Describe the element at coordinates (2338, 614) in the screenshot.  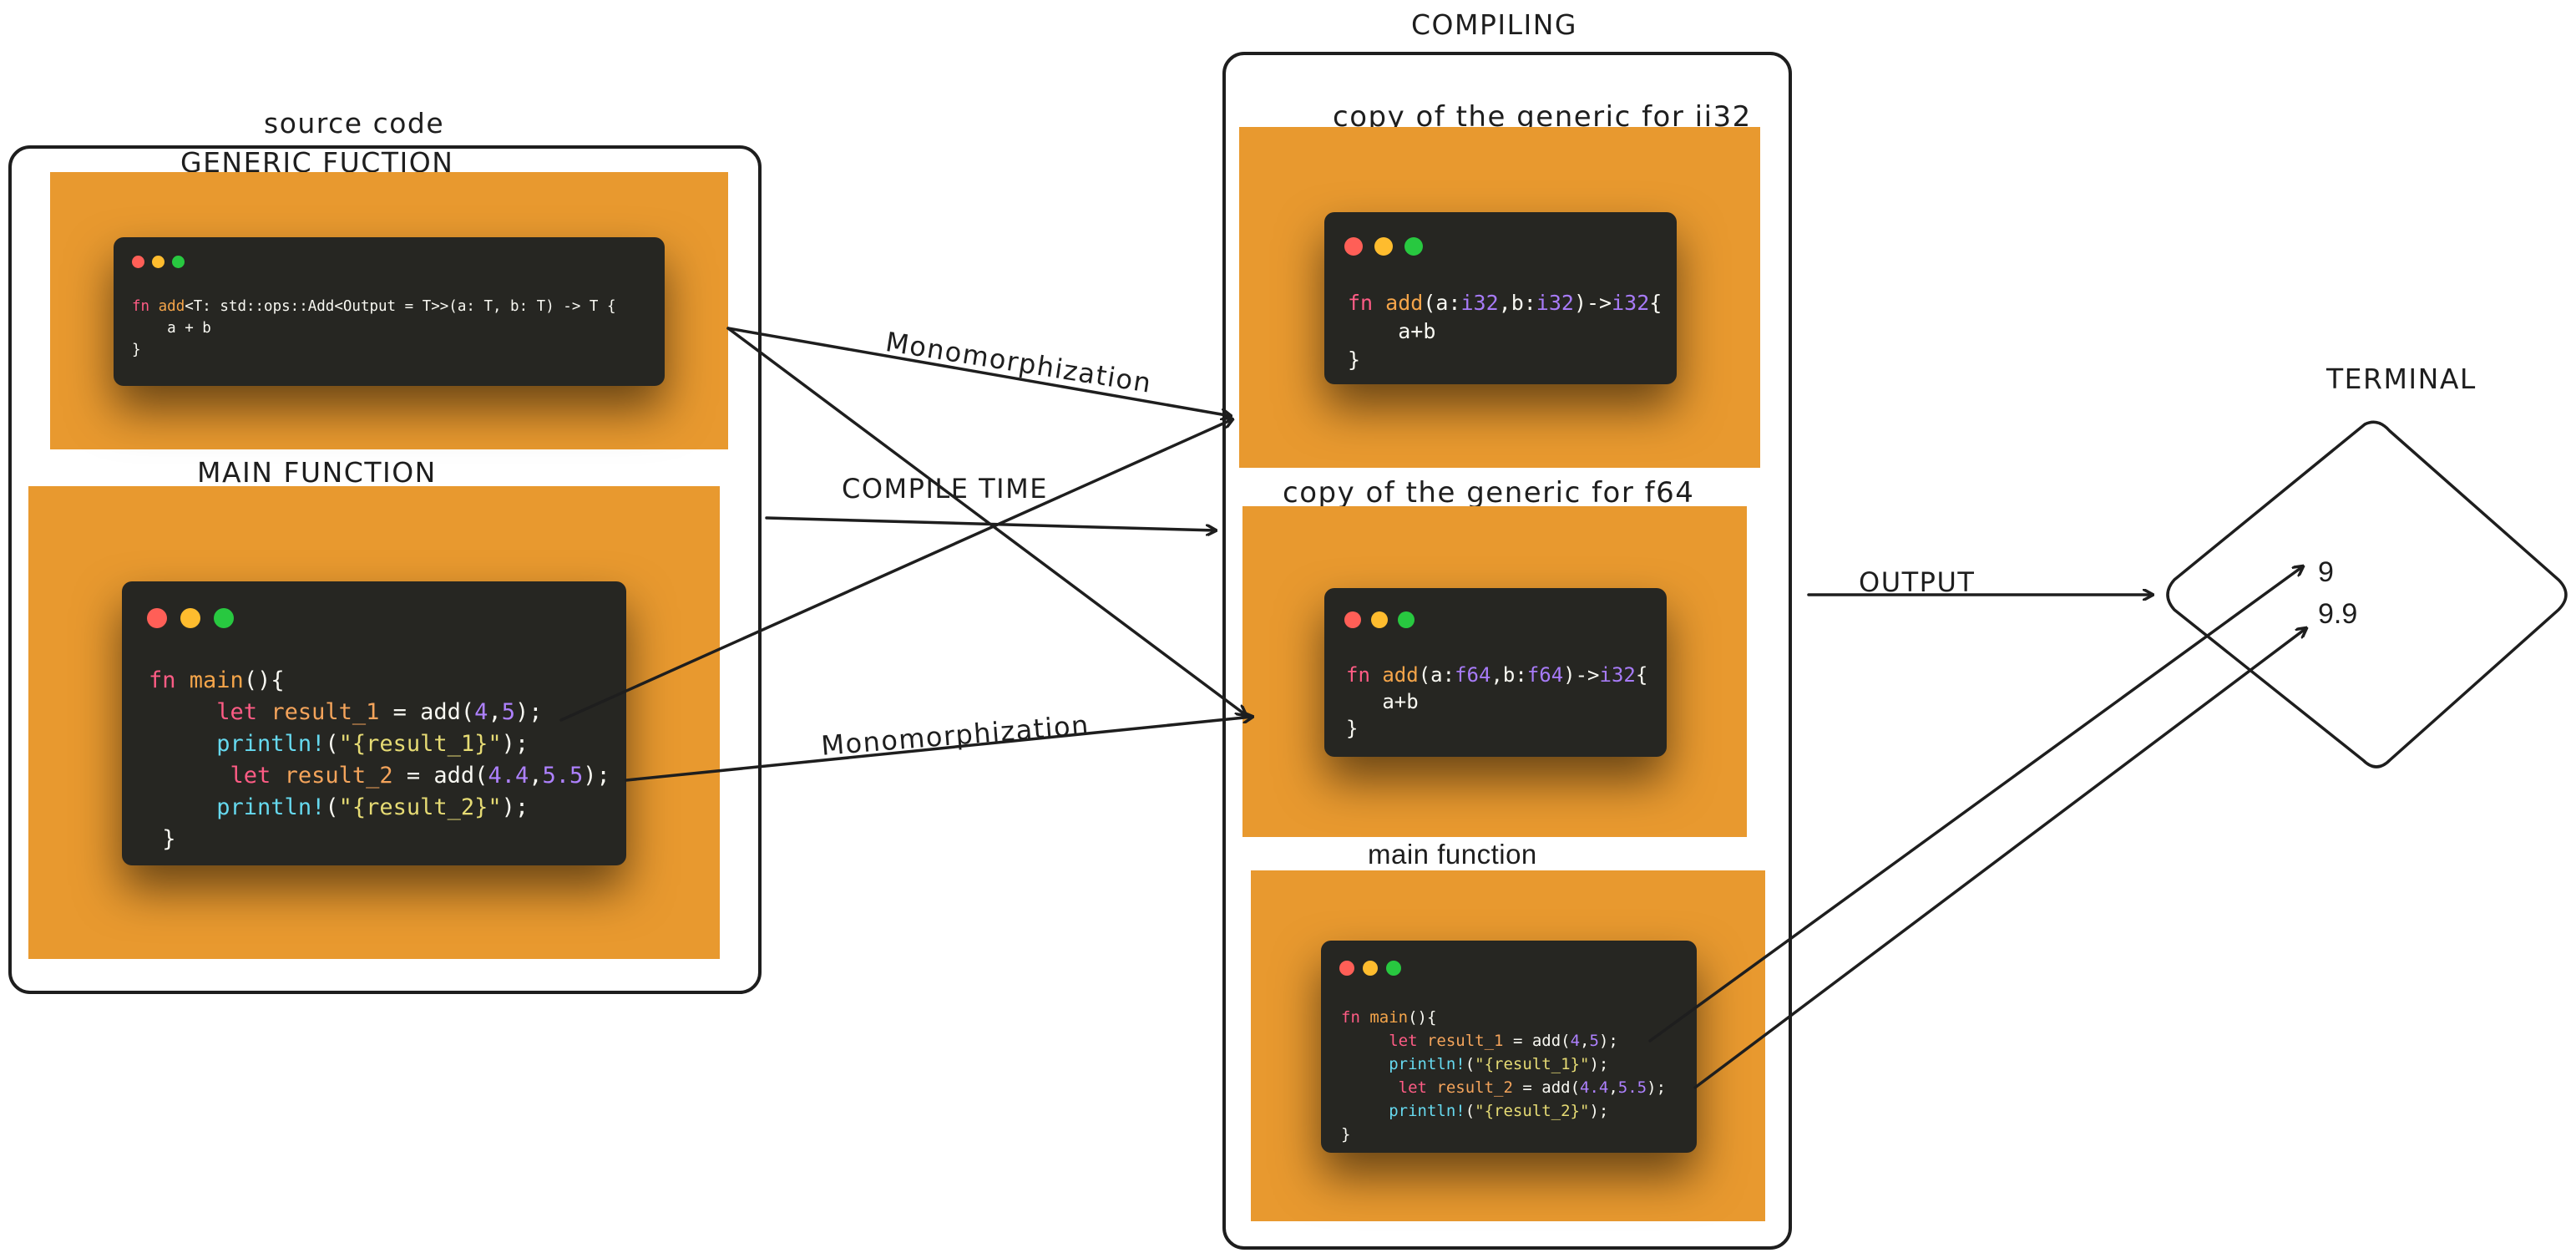
I see `terminal-output-2: 9.9` at that location.